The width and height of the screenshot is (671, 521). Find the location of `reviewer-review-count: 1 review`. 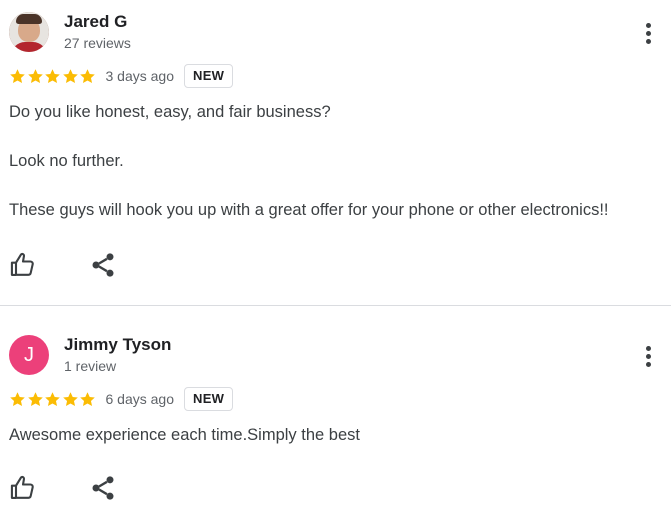

reviewer-review-count: 1 review is located at coordinates (90, 366).